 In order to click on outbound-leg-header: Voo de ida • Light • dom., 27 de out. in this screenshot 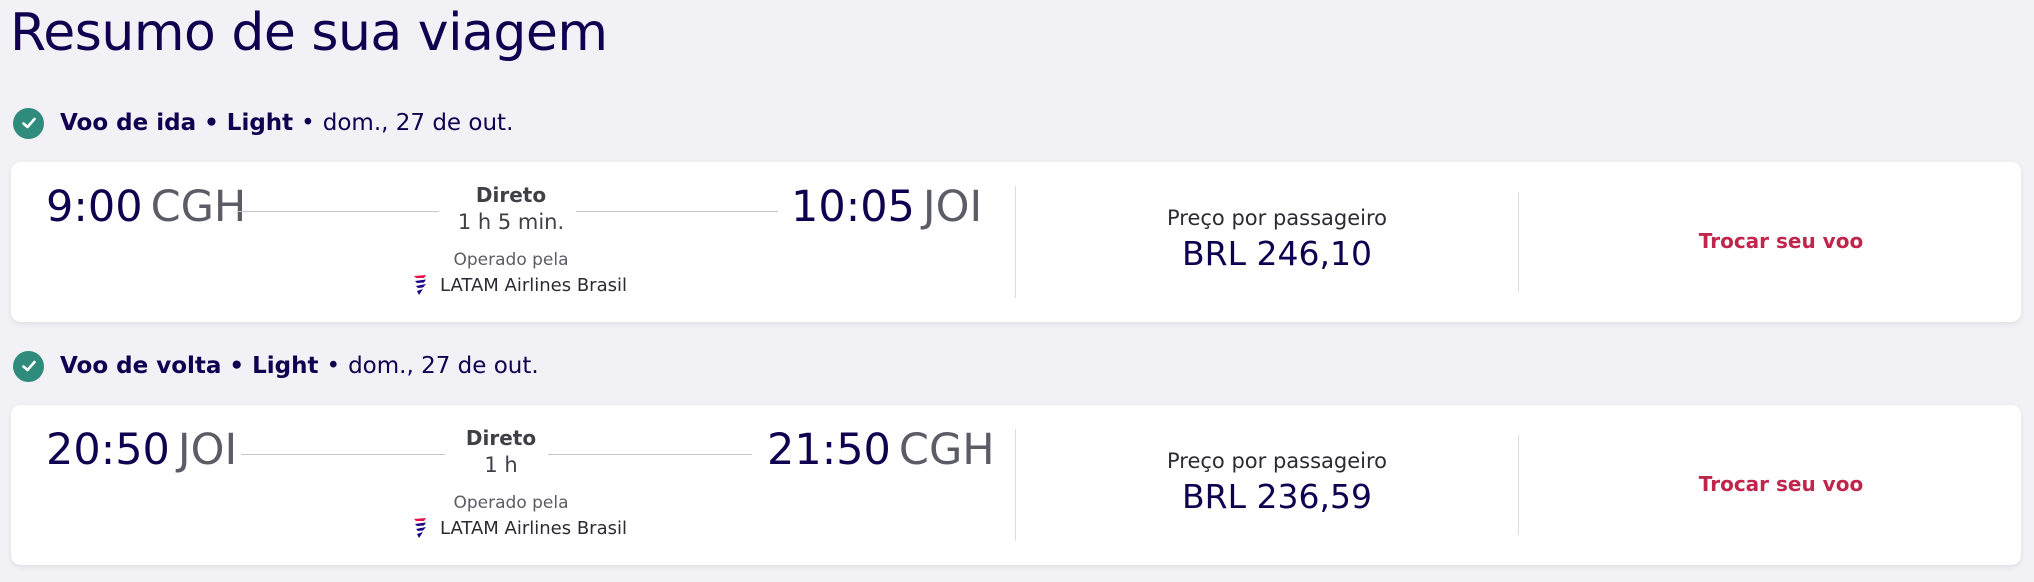, I will do `click(263, 123)`.